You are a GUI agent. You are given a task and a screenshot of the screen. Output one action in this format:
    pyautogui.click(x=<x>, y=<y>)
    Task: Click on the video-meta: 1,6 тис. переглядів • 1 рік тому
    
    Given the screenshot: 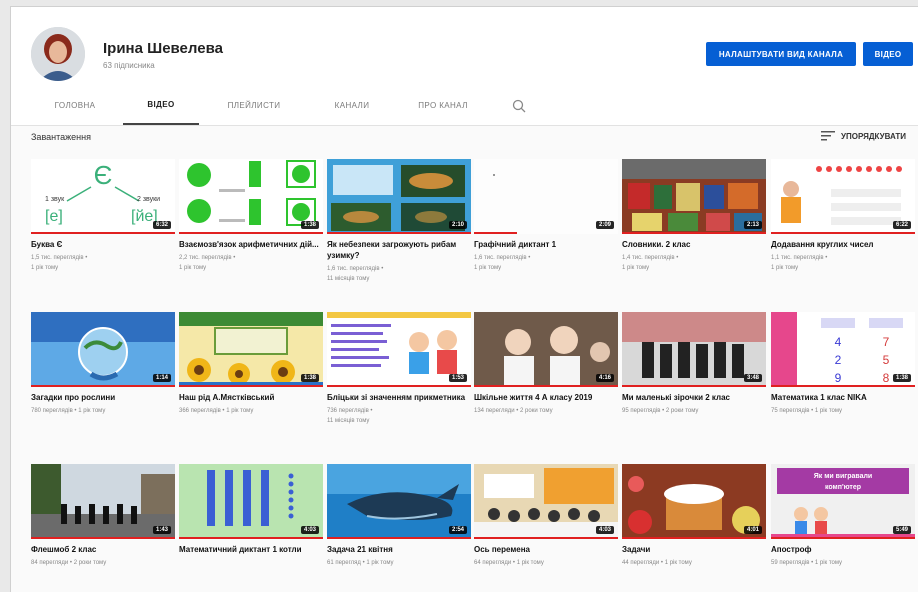 What is the action you would take?
    pyautogui.click(x=546, y=263)
    